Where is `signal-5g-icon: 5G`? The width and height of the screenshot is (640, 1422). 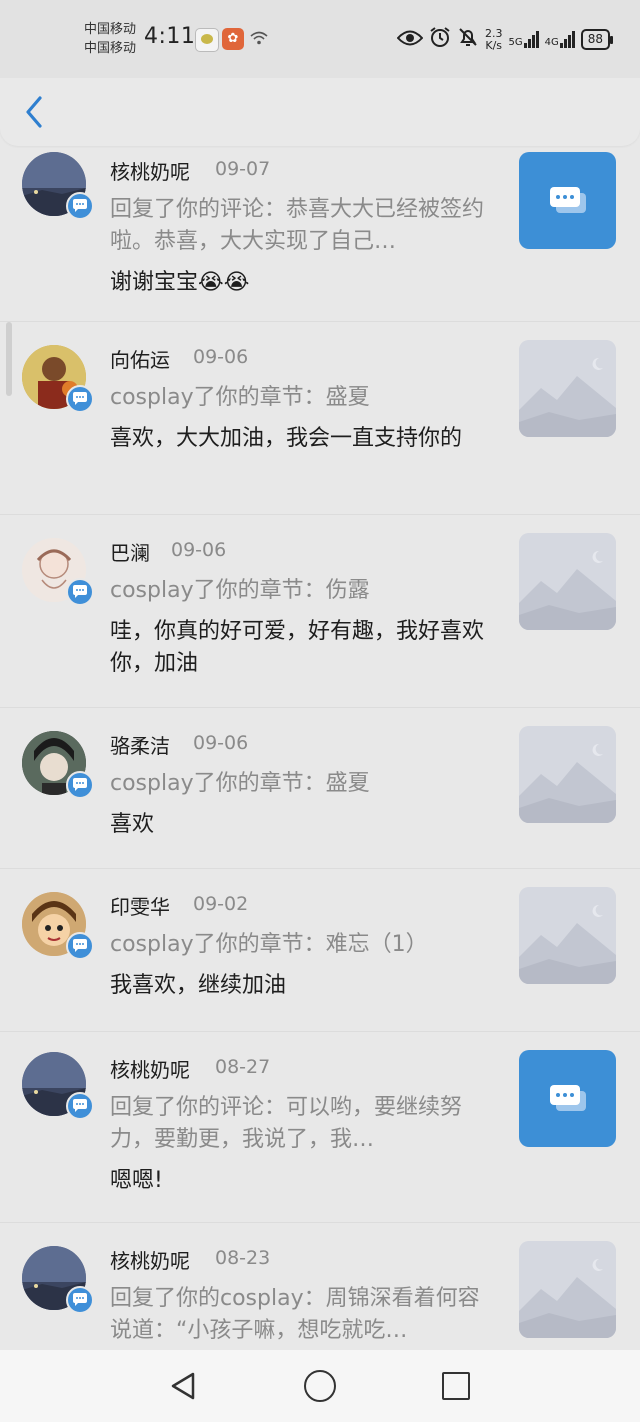 signal-5g-icon: 5G is located at coordinates (523, 39).